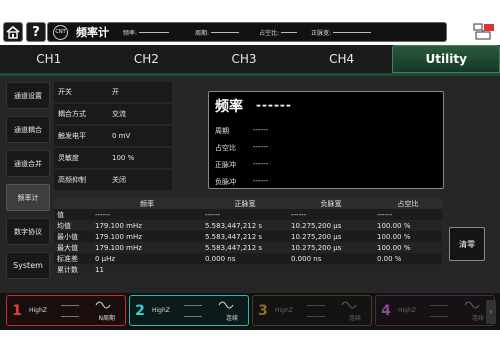 The width and height of the screenshot is (500, 350). I want to click on sidebar-item-channel-settings: 通道设置, so click(28, 95).